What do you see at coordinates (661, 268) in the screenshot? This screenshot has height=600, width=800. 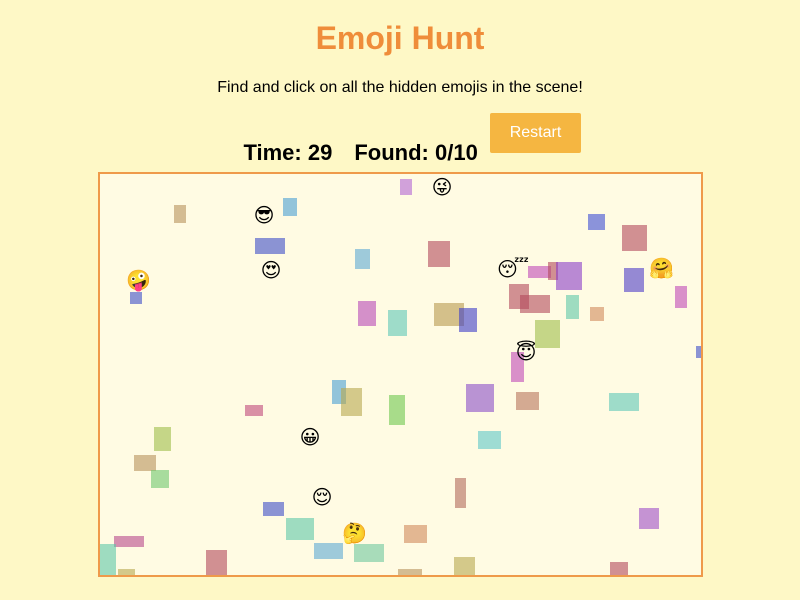 I see `emoji-hugging-face: 🤗` at bounding box center [661, 268].